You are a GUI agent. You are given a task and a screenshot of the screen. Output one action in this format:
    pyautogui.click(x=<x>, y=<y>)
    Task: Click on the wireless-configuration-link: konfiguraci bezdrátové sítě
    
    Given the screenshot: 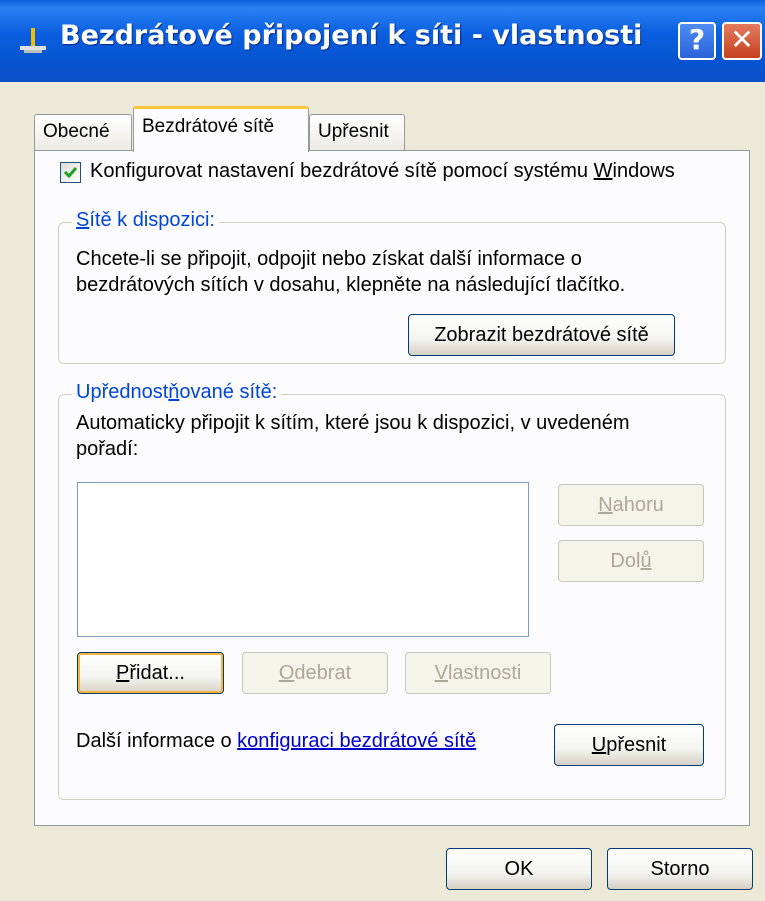 What is the action you would take?
    pyautogui.click(x=356, y=741)
    